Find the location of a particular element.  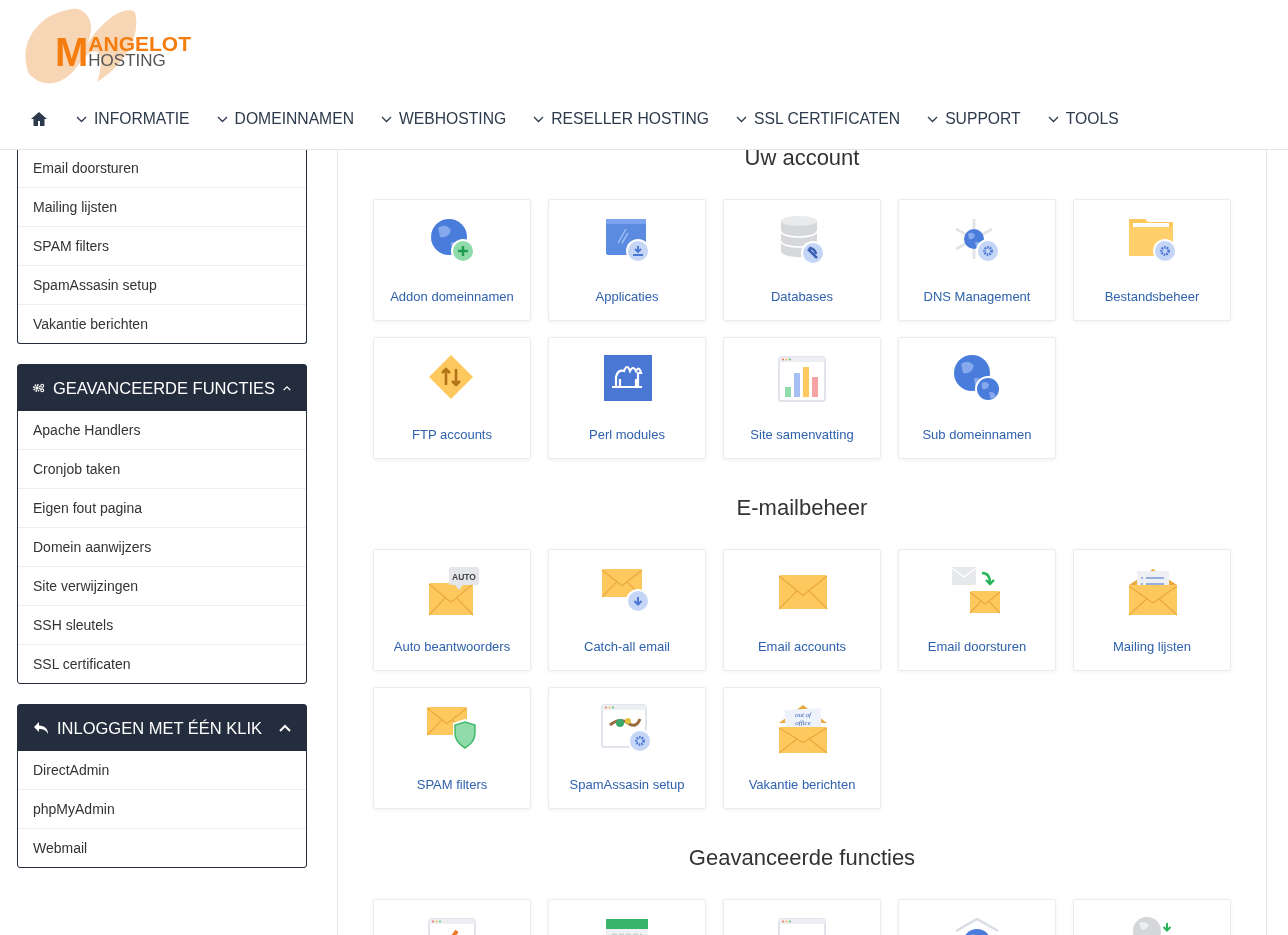

sidebar-item: SPAM filters is located at coordinates (162, 246).